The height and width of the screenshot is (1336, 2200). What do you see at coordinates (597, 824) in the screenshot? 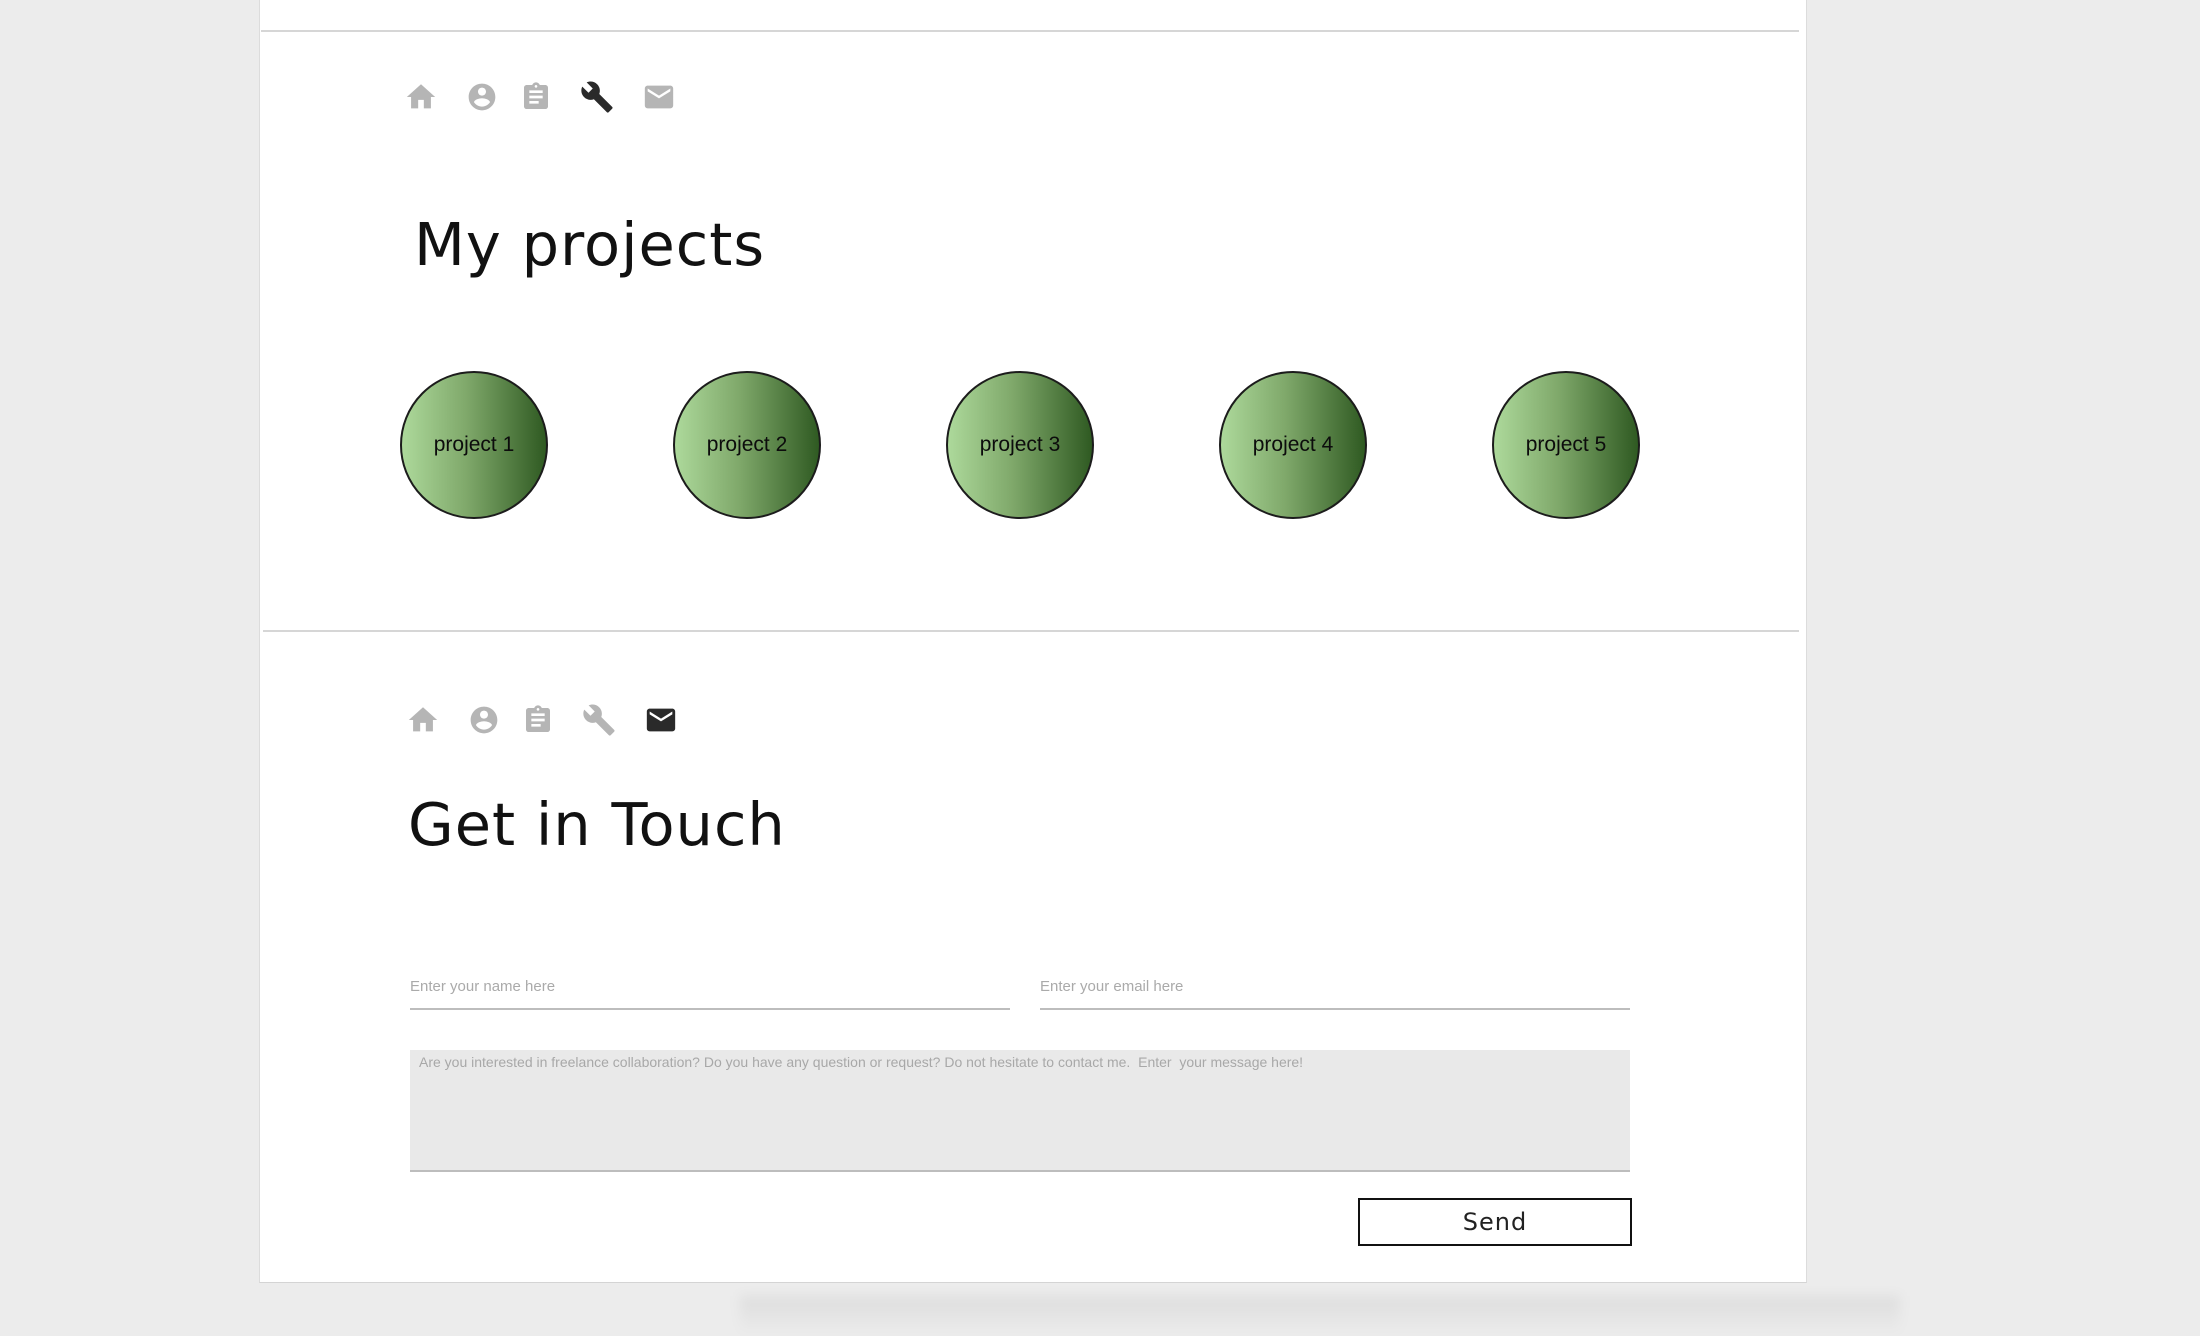
I see `contact-title: Get in Touch` at bounding box center [597, 824].